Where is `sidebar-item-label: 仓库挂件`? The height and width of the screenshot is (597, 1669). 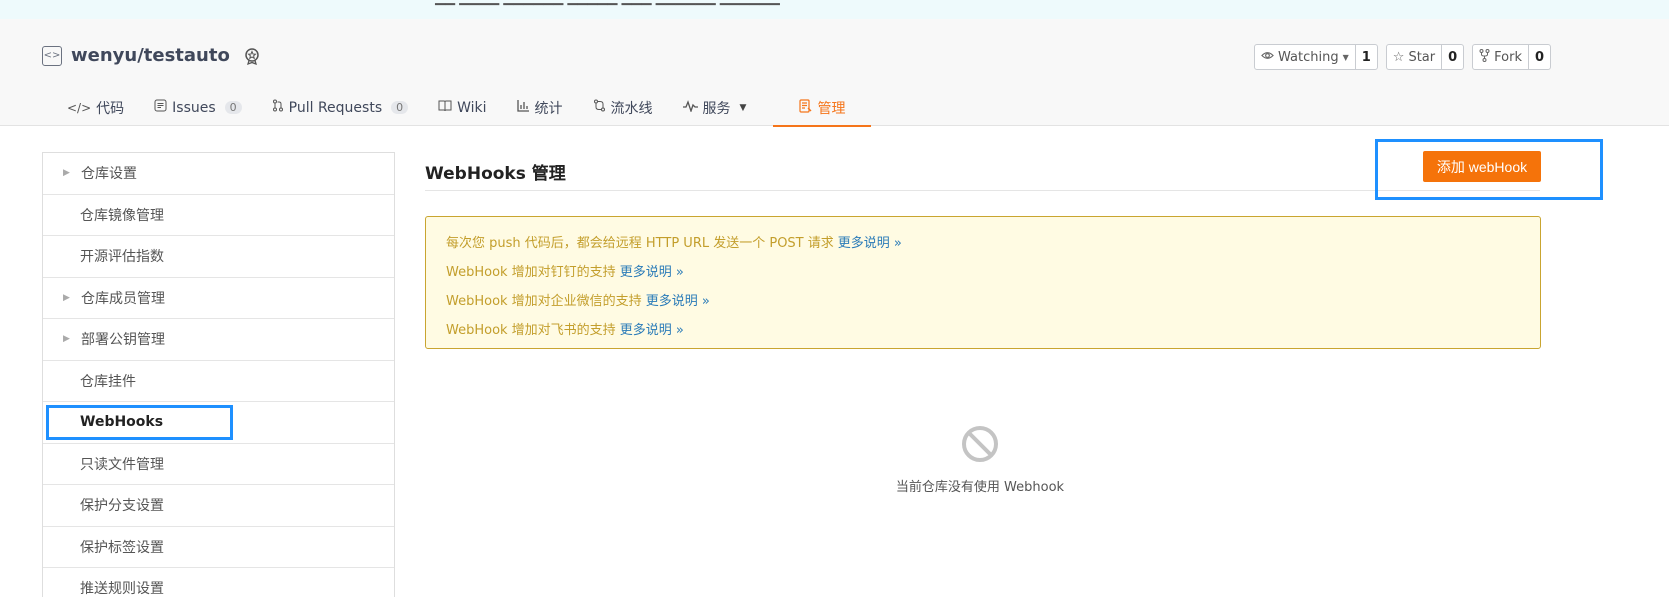 sidebar-item-label: 仓库挂件 is located at coordinates (108, 381).